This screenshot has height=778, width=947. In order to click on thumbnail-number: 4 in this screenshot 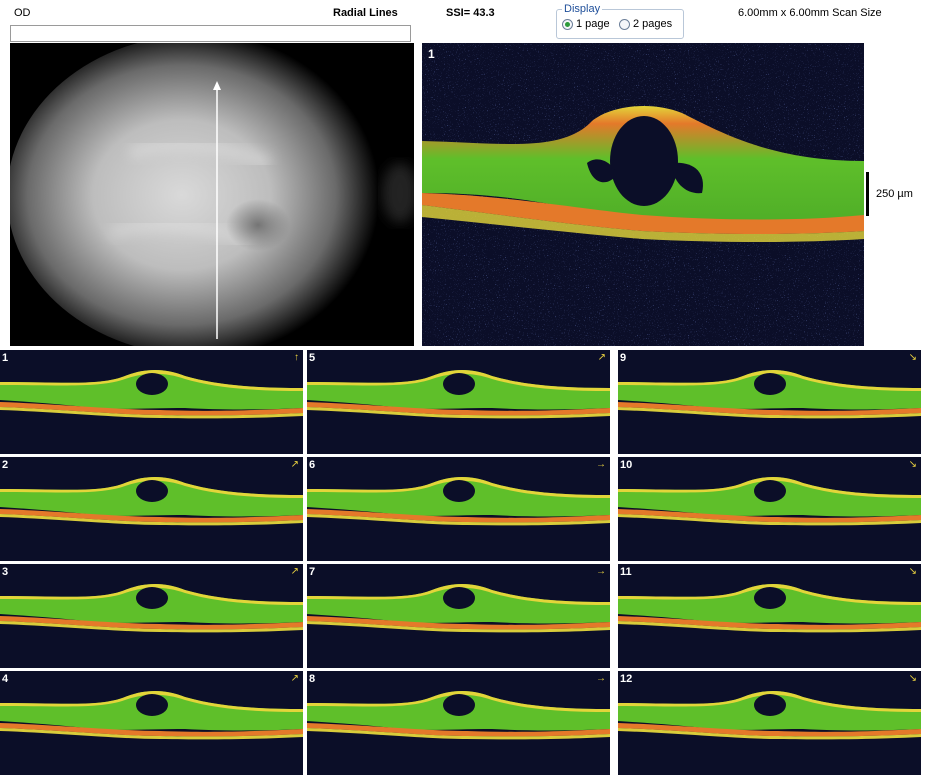, I will do `click(5, 679)`.